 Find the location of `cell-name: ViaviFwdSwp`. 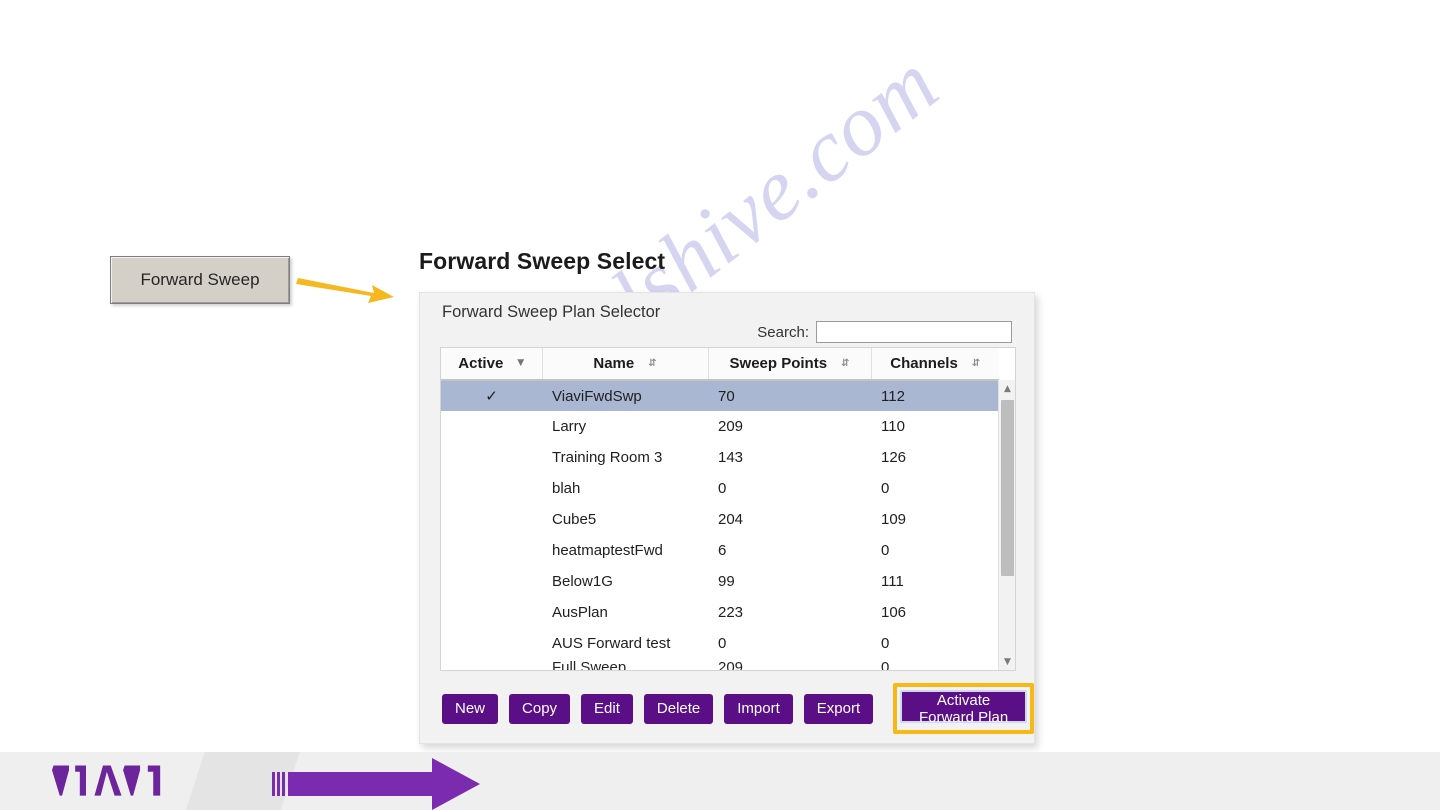

cell-name: ViaviFwdSwp is located at coordinates (625, 395).